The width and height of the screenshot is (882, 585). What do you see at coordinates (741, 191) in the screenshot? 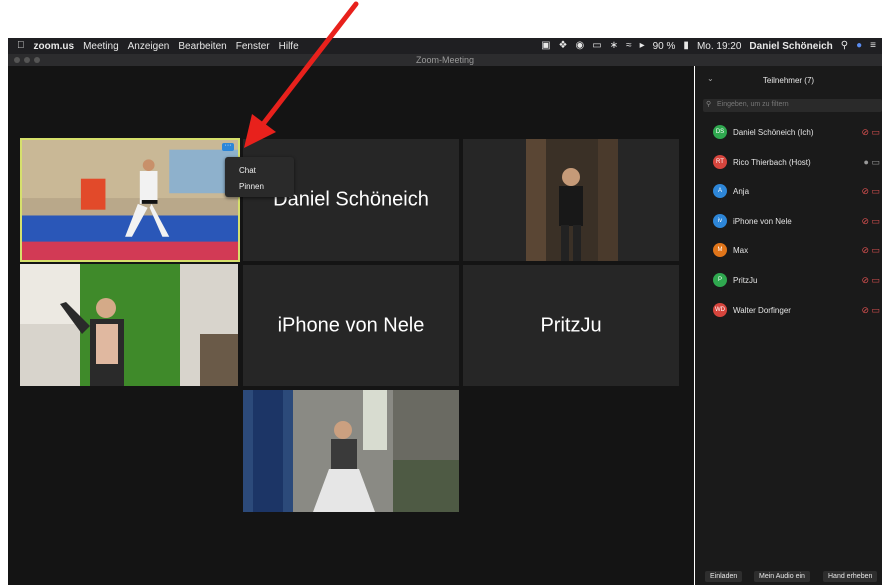
I see `participant-name: Anja` at bounding box center [741, 191].